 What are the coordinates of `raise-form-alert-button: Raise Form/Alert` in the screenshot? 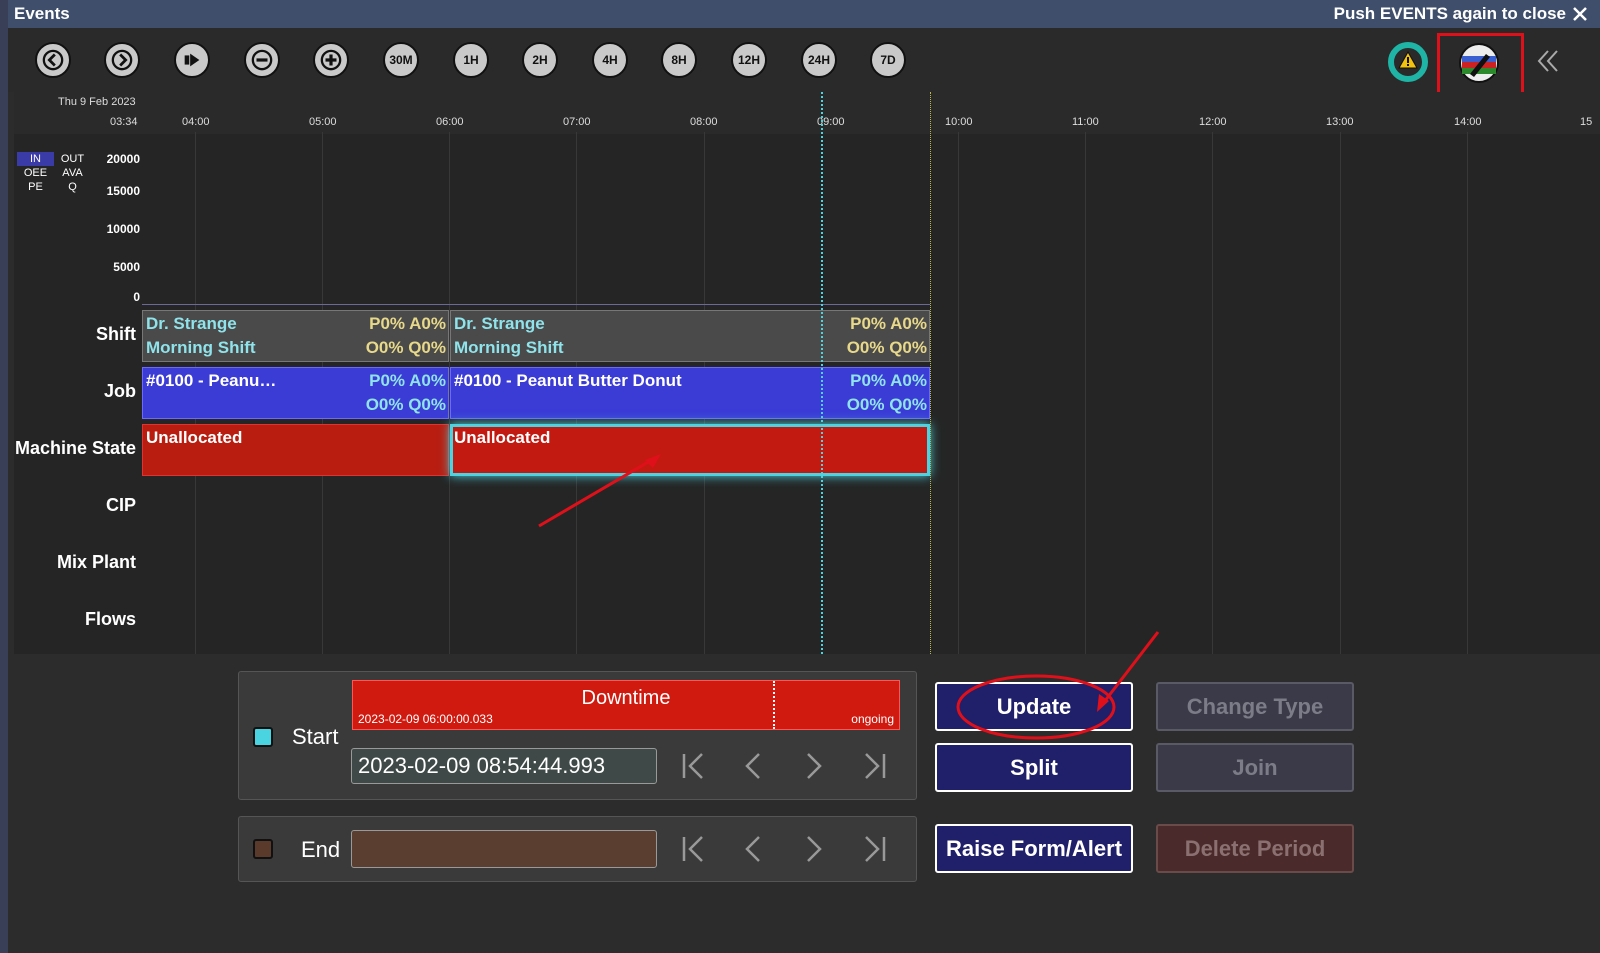 It's located at (1034, 848).